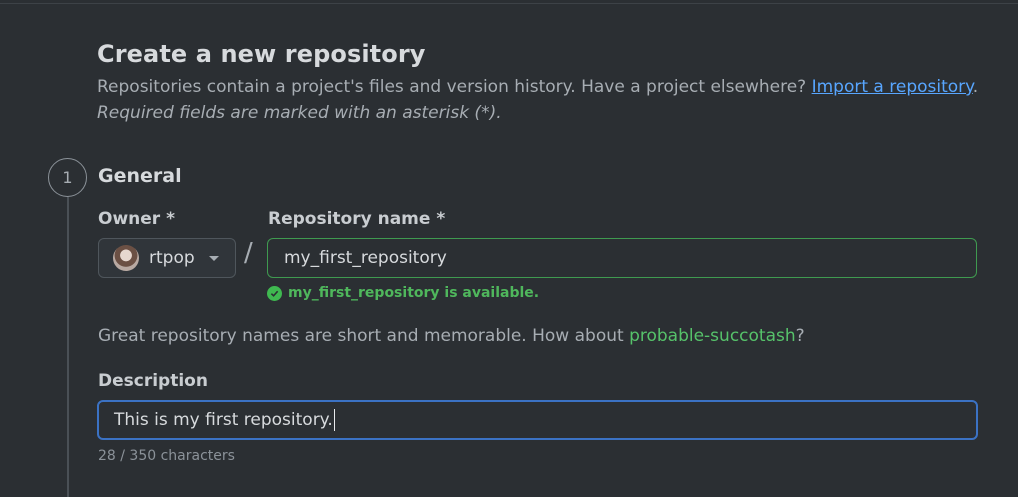 This screenshot has width=1018, height=497. I want to click on repository-name-label: Repository name *, so click(357, 219).